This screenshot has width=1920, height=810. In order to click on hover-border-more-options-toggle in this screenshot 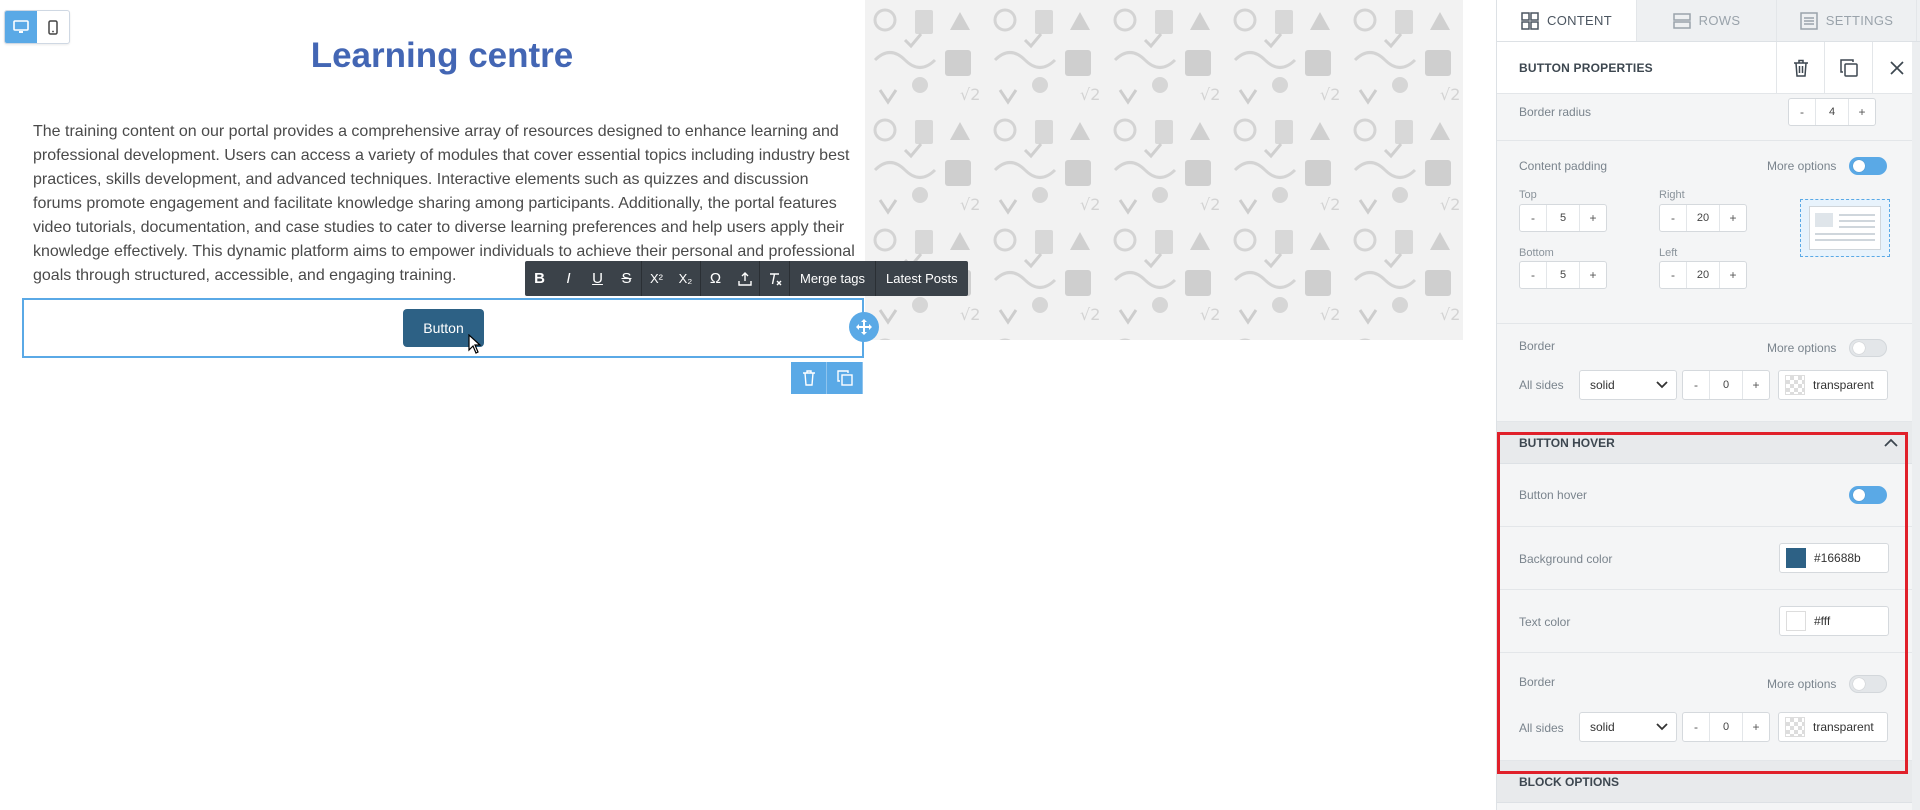, I will do `click(1868, 684)`.